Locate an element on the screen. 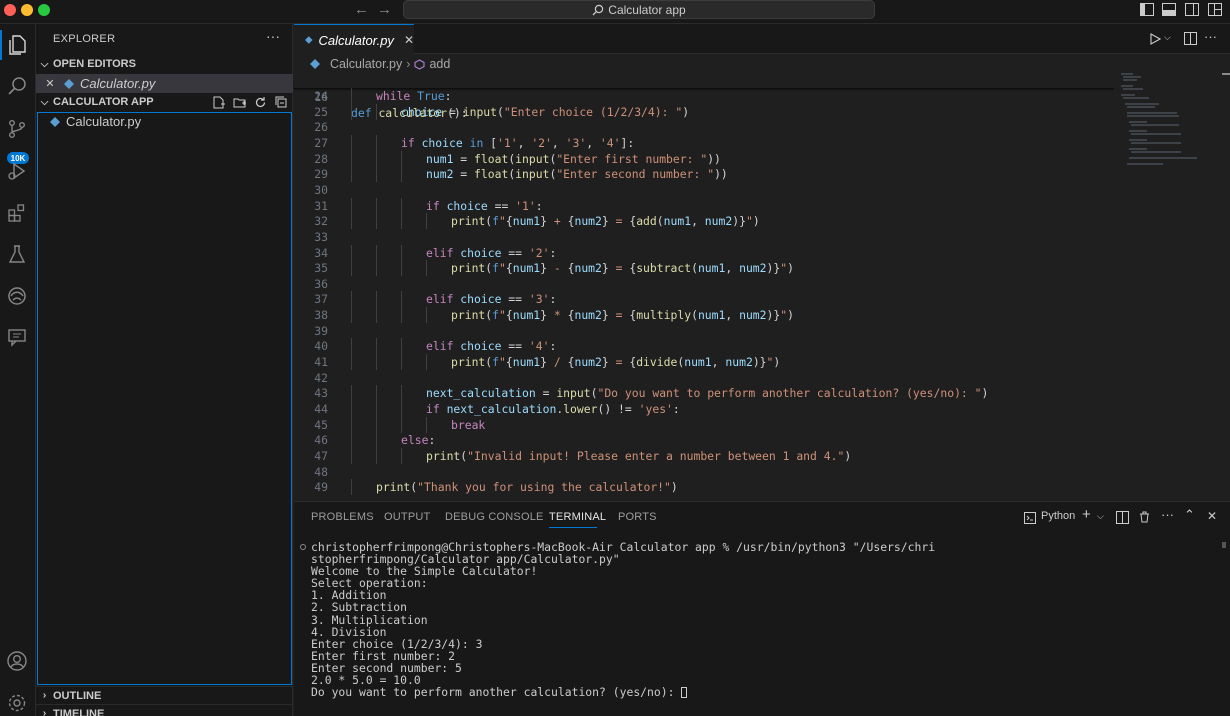 The image size is (1230, 716). remote-explorer-icon is located at coordinates (17, 296).